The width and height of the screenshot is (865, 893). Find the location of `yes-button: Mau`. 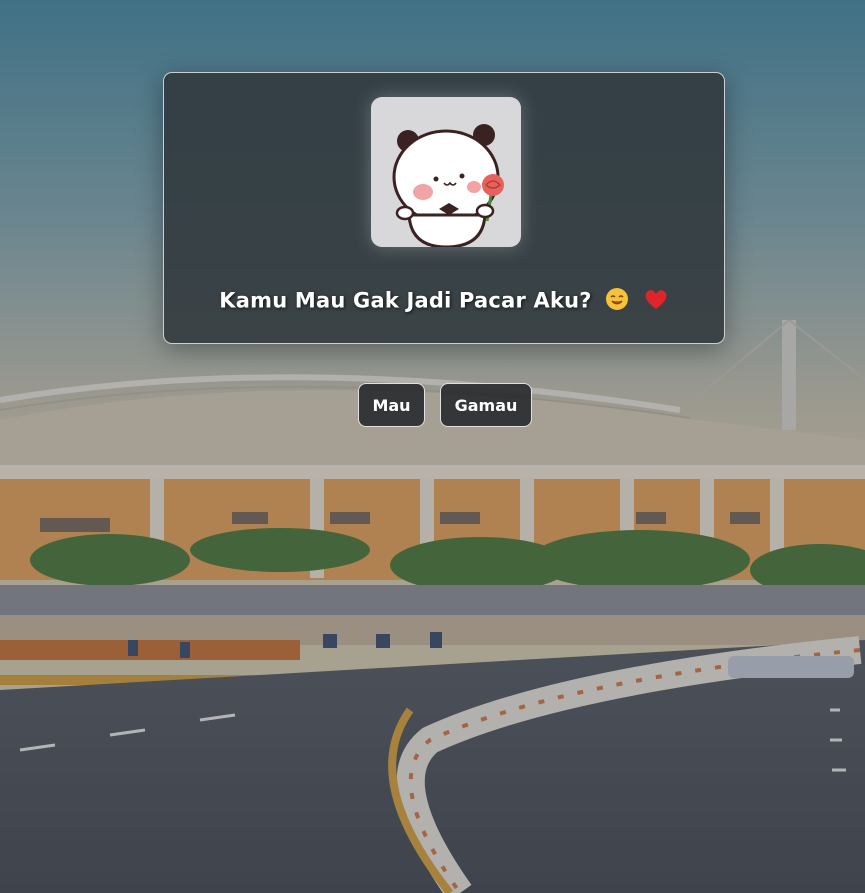

yes-button: Mau is located at coordinates (391, 405).